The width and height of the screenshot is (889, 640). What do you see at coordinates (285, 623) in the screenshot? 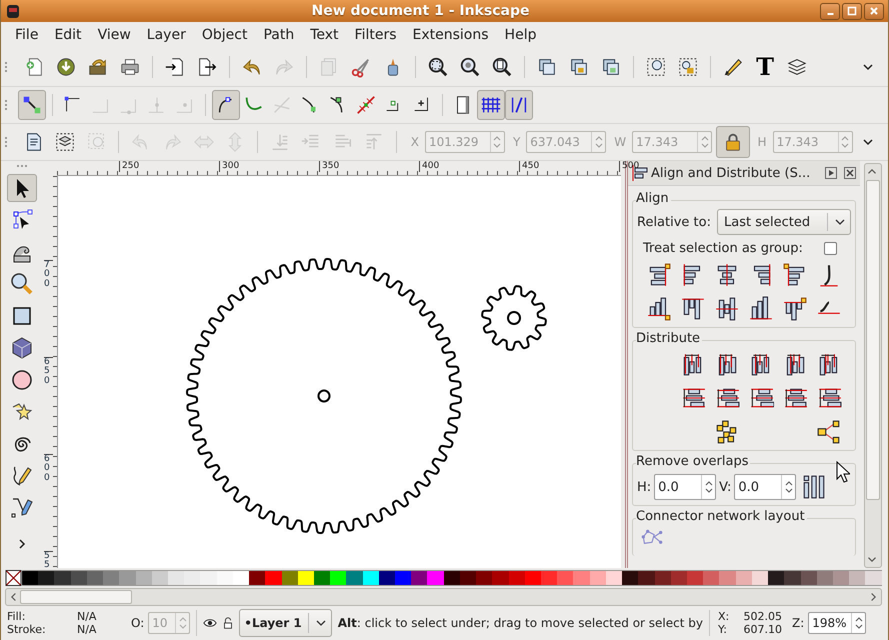
I see `layer-dropdown: •Layer 1` at bounding box center [285, 623].